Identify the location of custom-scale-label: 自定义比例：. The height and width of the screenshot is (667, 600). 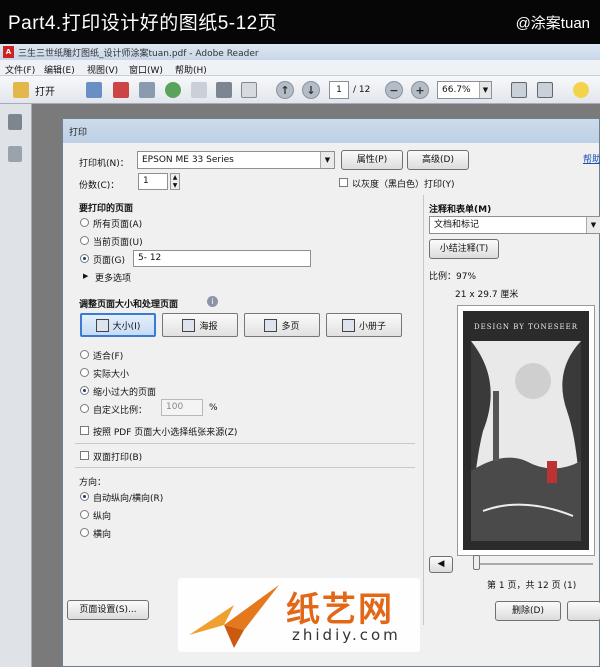
(120, 411).